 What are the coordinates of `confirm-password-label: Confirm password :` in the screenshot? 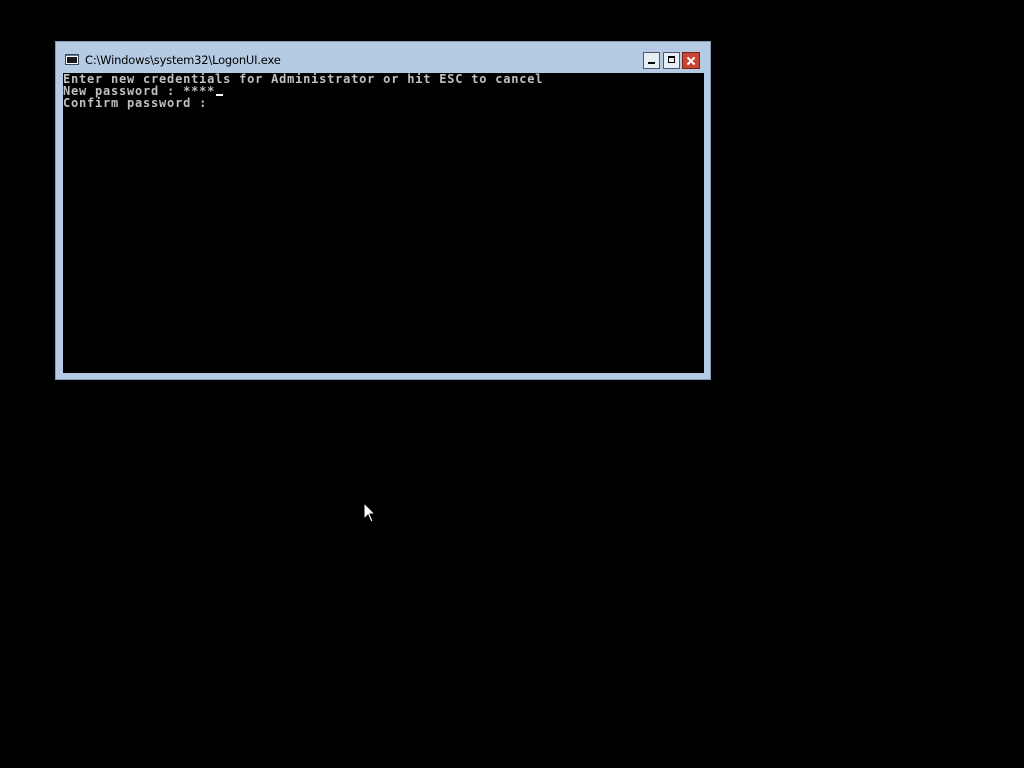 It's located at (139, 103).